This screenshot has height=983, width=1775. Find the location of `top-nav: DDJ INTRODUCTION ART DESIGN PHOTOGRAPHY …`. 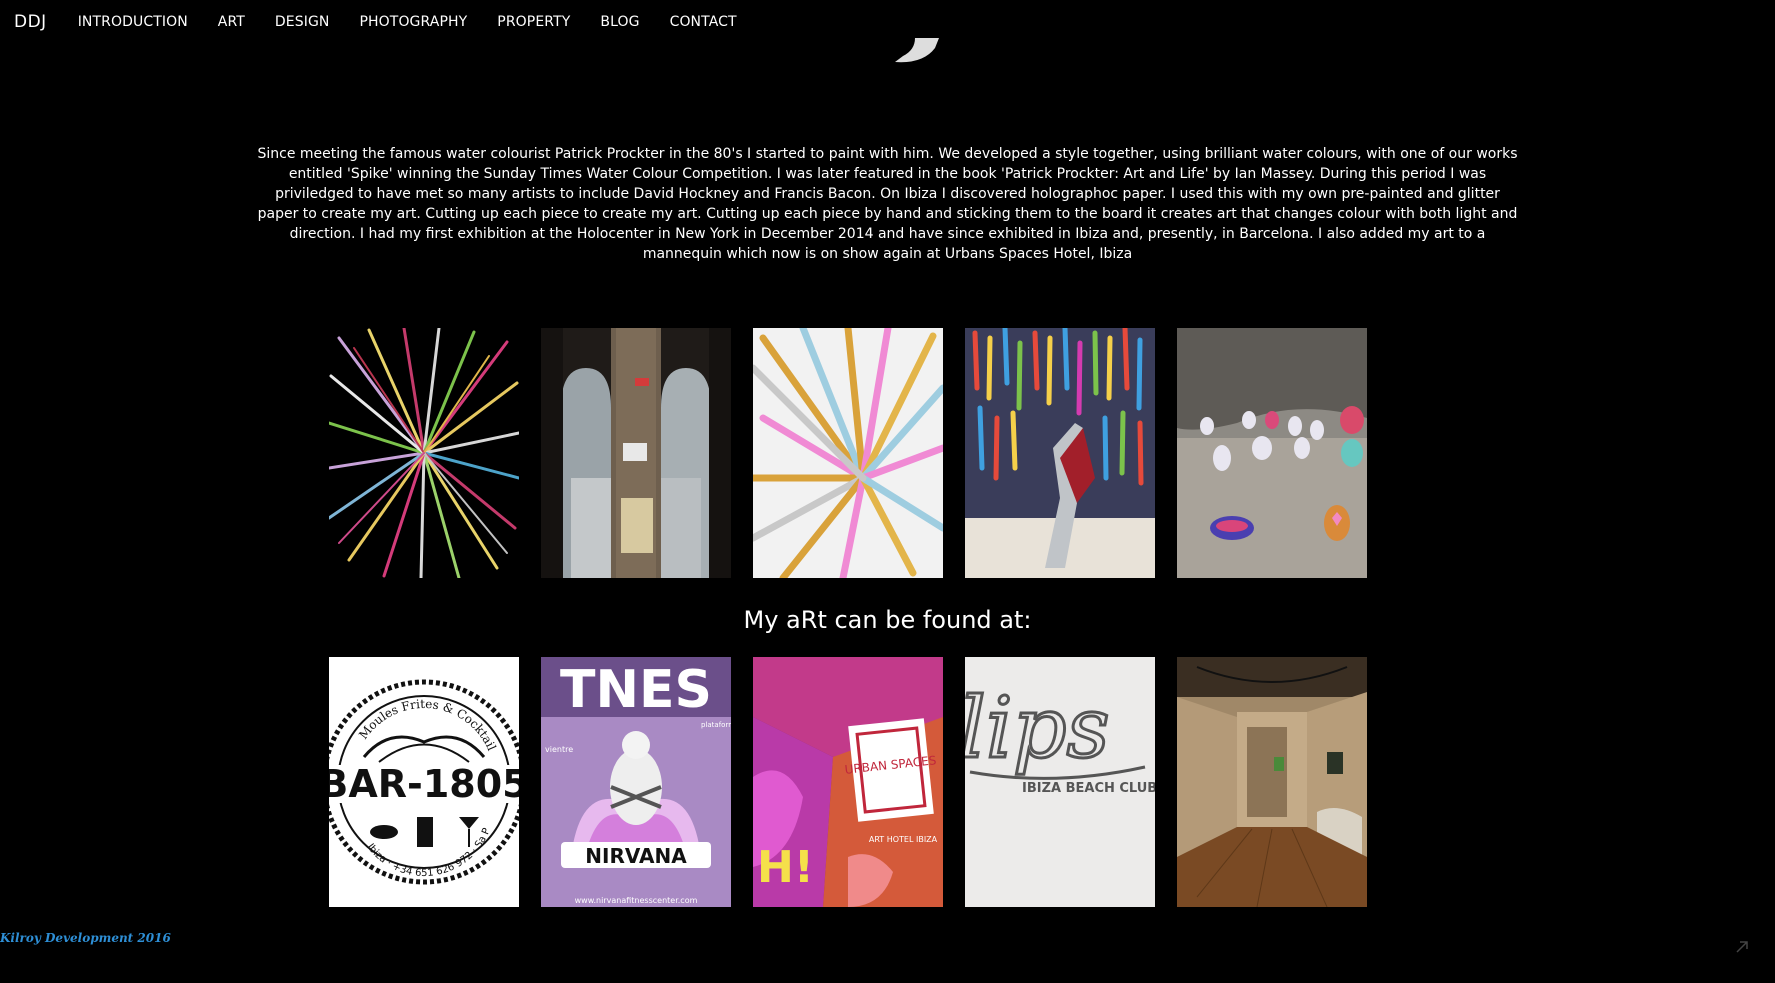

top-nav: DDJ INTRODUCTION ART DESIGN PHOTOGRAPHY … is located at coordinates (887, 22).